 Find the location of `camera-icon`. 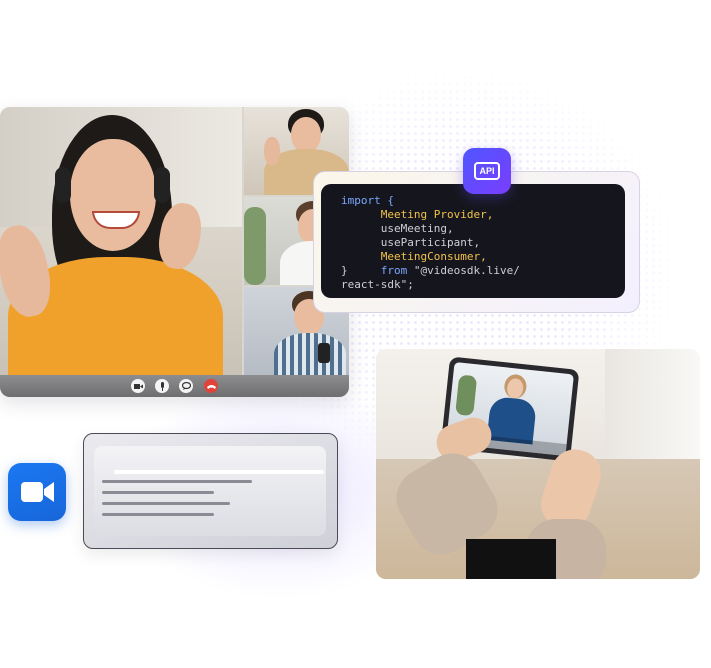

camera-icon is located at coordinates (138, 386).